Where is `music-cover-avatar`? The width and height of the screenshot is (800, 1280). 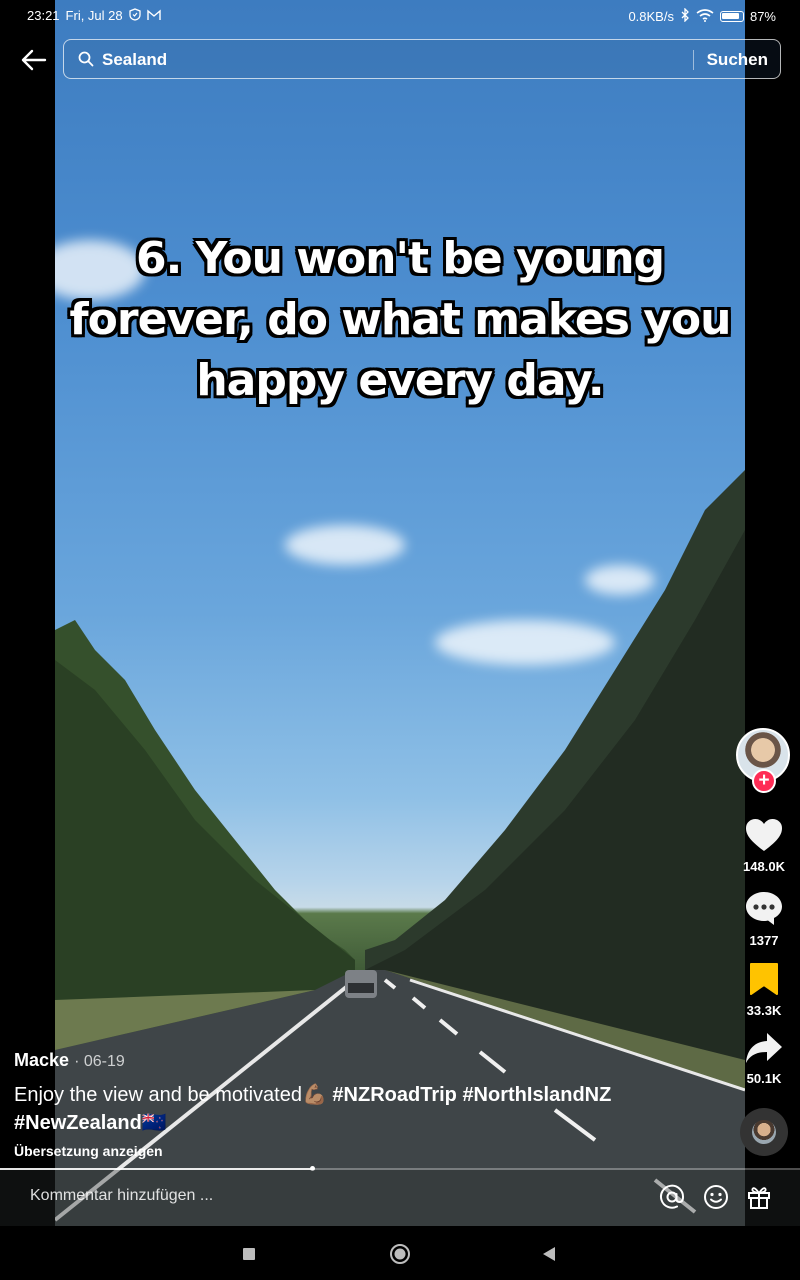
music-cover-avatar is located at coordinates (764, 1132).